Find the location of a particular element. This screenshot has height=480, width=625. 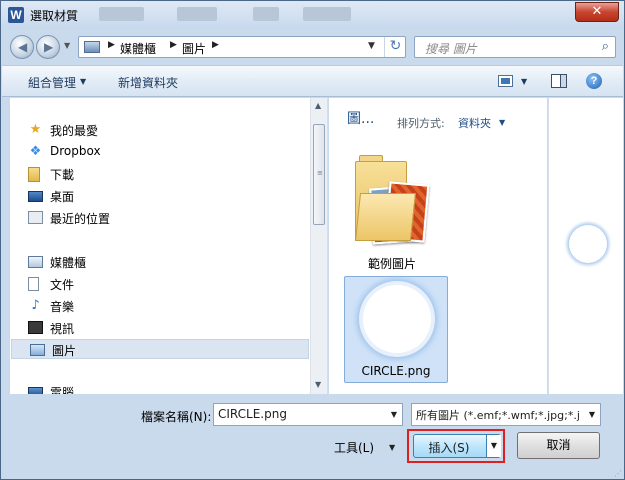

breadcrumb-pictures: 圖片 is located at coordinates (194, 48).